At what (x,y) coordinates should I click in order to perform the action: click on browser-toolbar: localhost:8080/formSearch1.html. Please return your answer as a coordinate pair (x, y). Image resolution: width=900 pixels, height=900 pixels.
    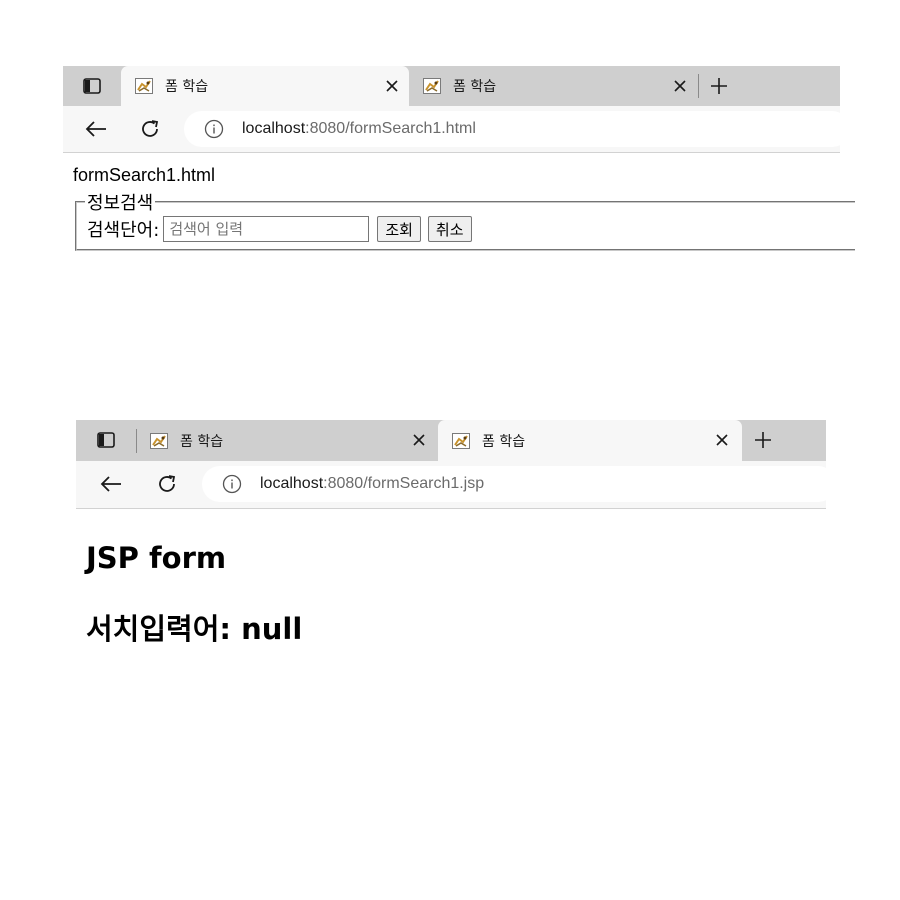
    Looking at the image, I should click on (456, 129).